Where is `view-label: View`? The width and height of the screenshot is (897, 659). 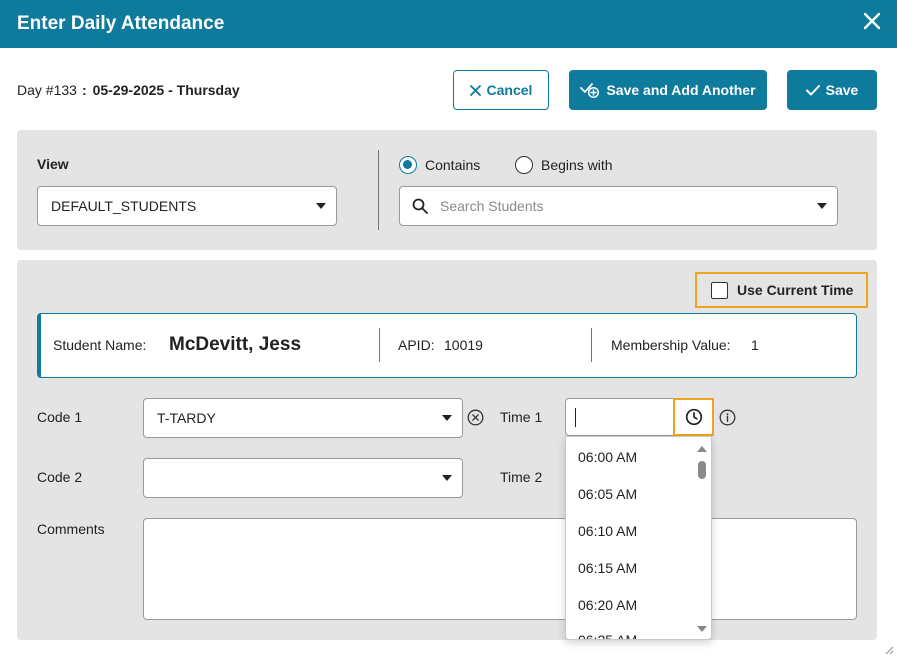 view-label: View is located at coordinates (53, 164).